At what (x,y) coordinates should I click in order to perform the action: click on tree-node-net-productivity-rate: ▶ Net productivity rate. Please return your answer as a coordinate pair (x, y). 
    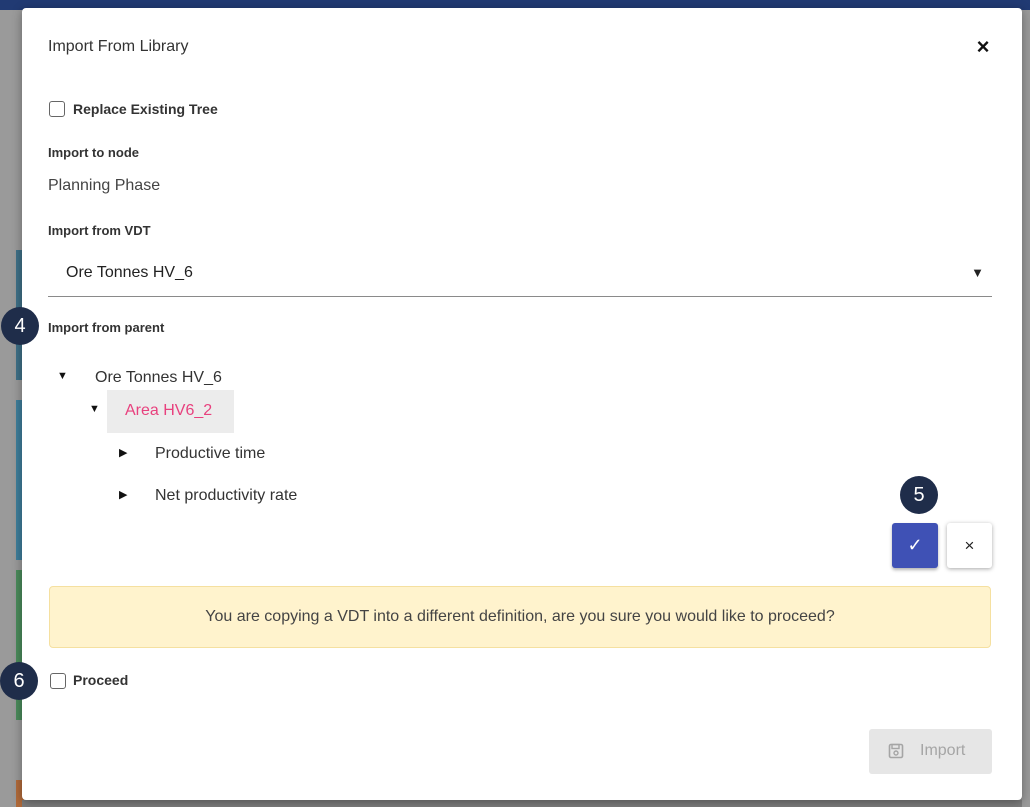
    Looking at the image, I should click on (266, 496).